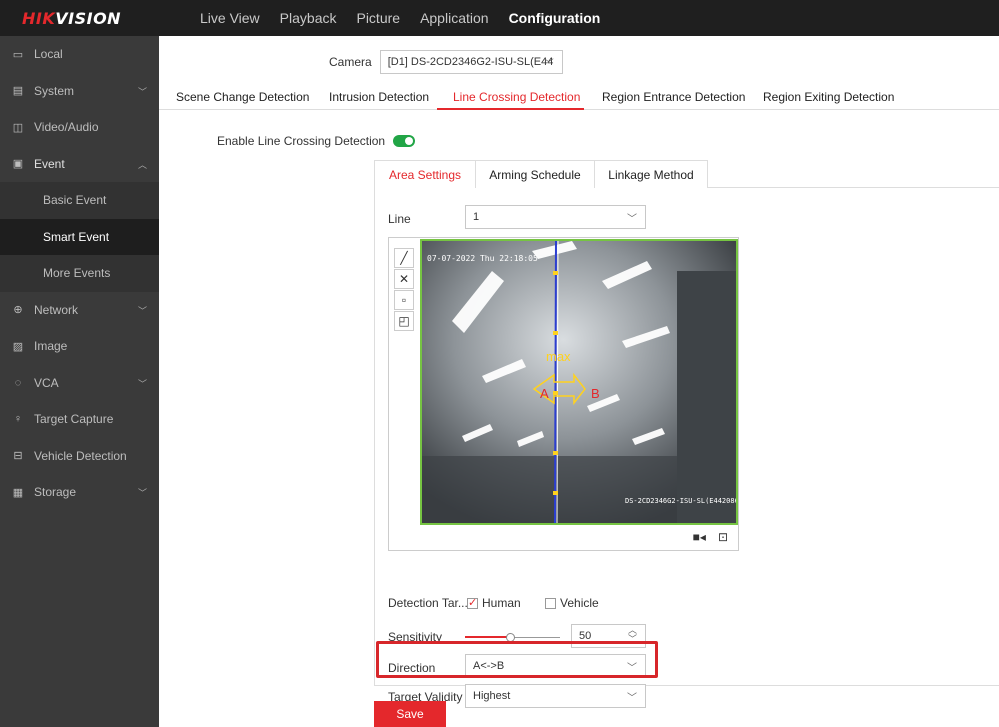  Describe the element at coordinates (230, 18) in the screenshot. I see `nav-live-view: Live View` at that location.